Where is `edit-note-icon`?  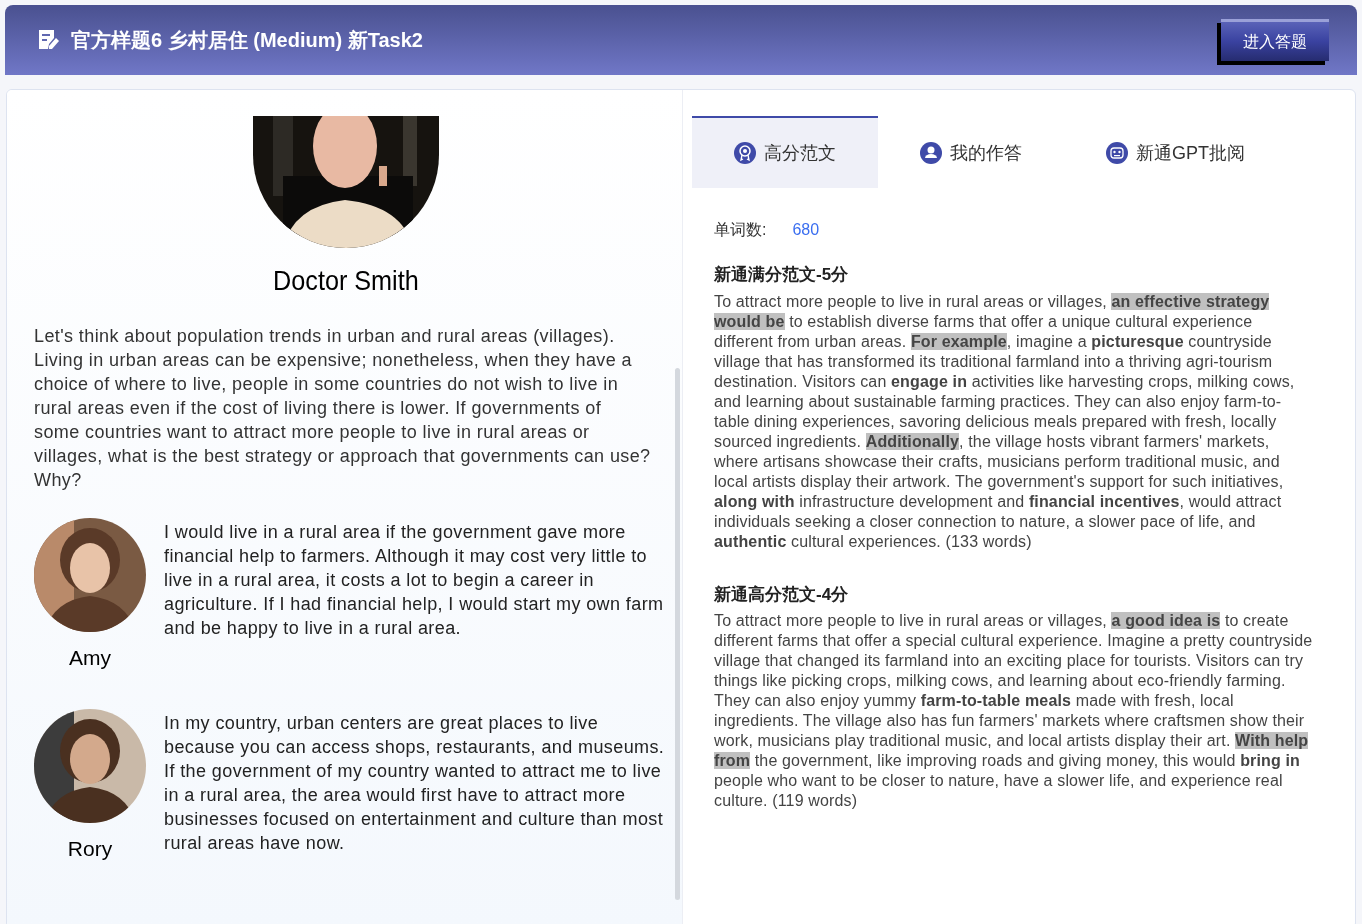
edit-note-icon is located at coordinates (49, 40).